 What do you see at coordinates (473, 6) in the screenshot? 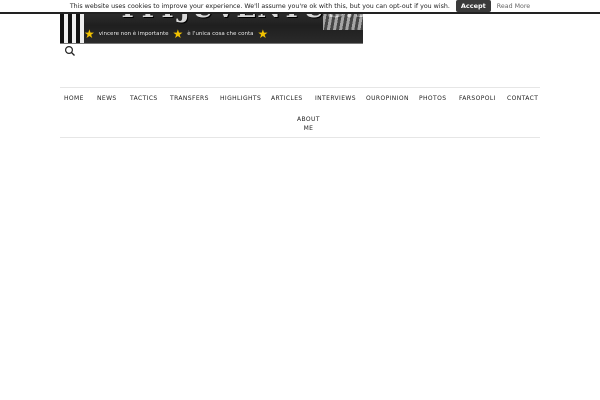
I see `accept-cookies-button: Accept` at bounding box center [473, 6].